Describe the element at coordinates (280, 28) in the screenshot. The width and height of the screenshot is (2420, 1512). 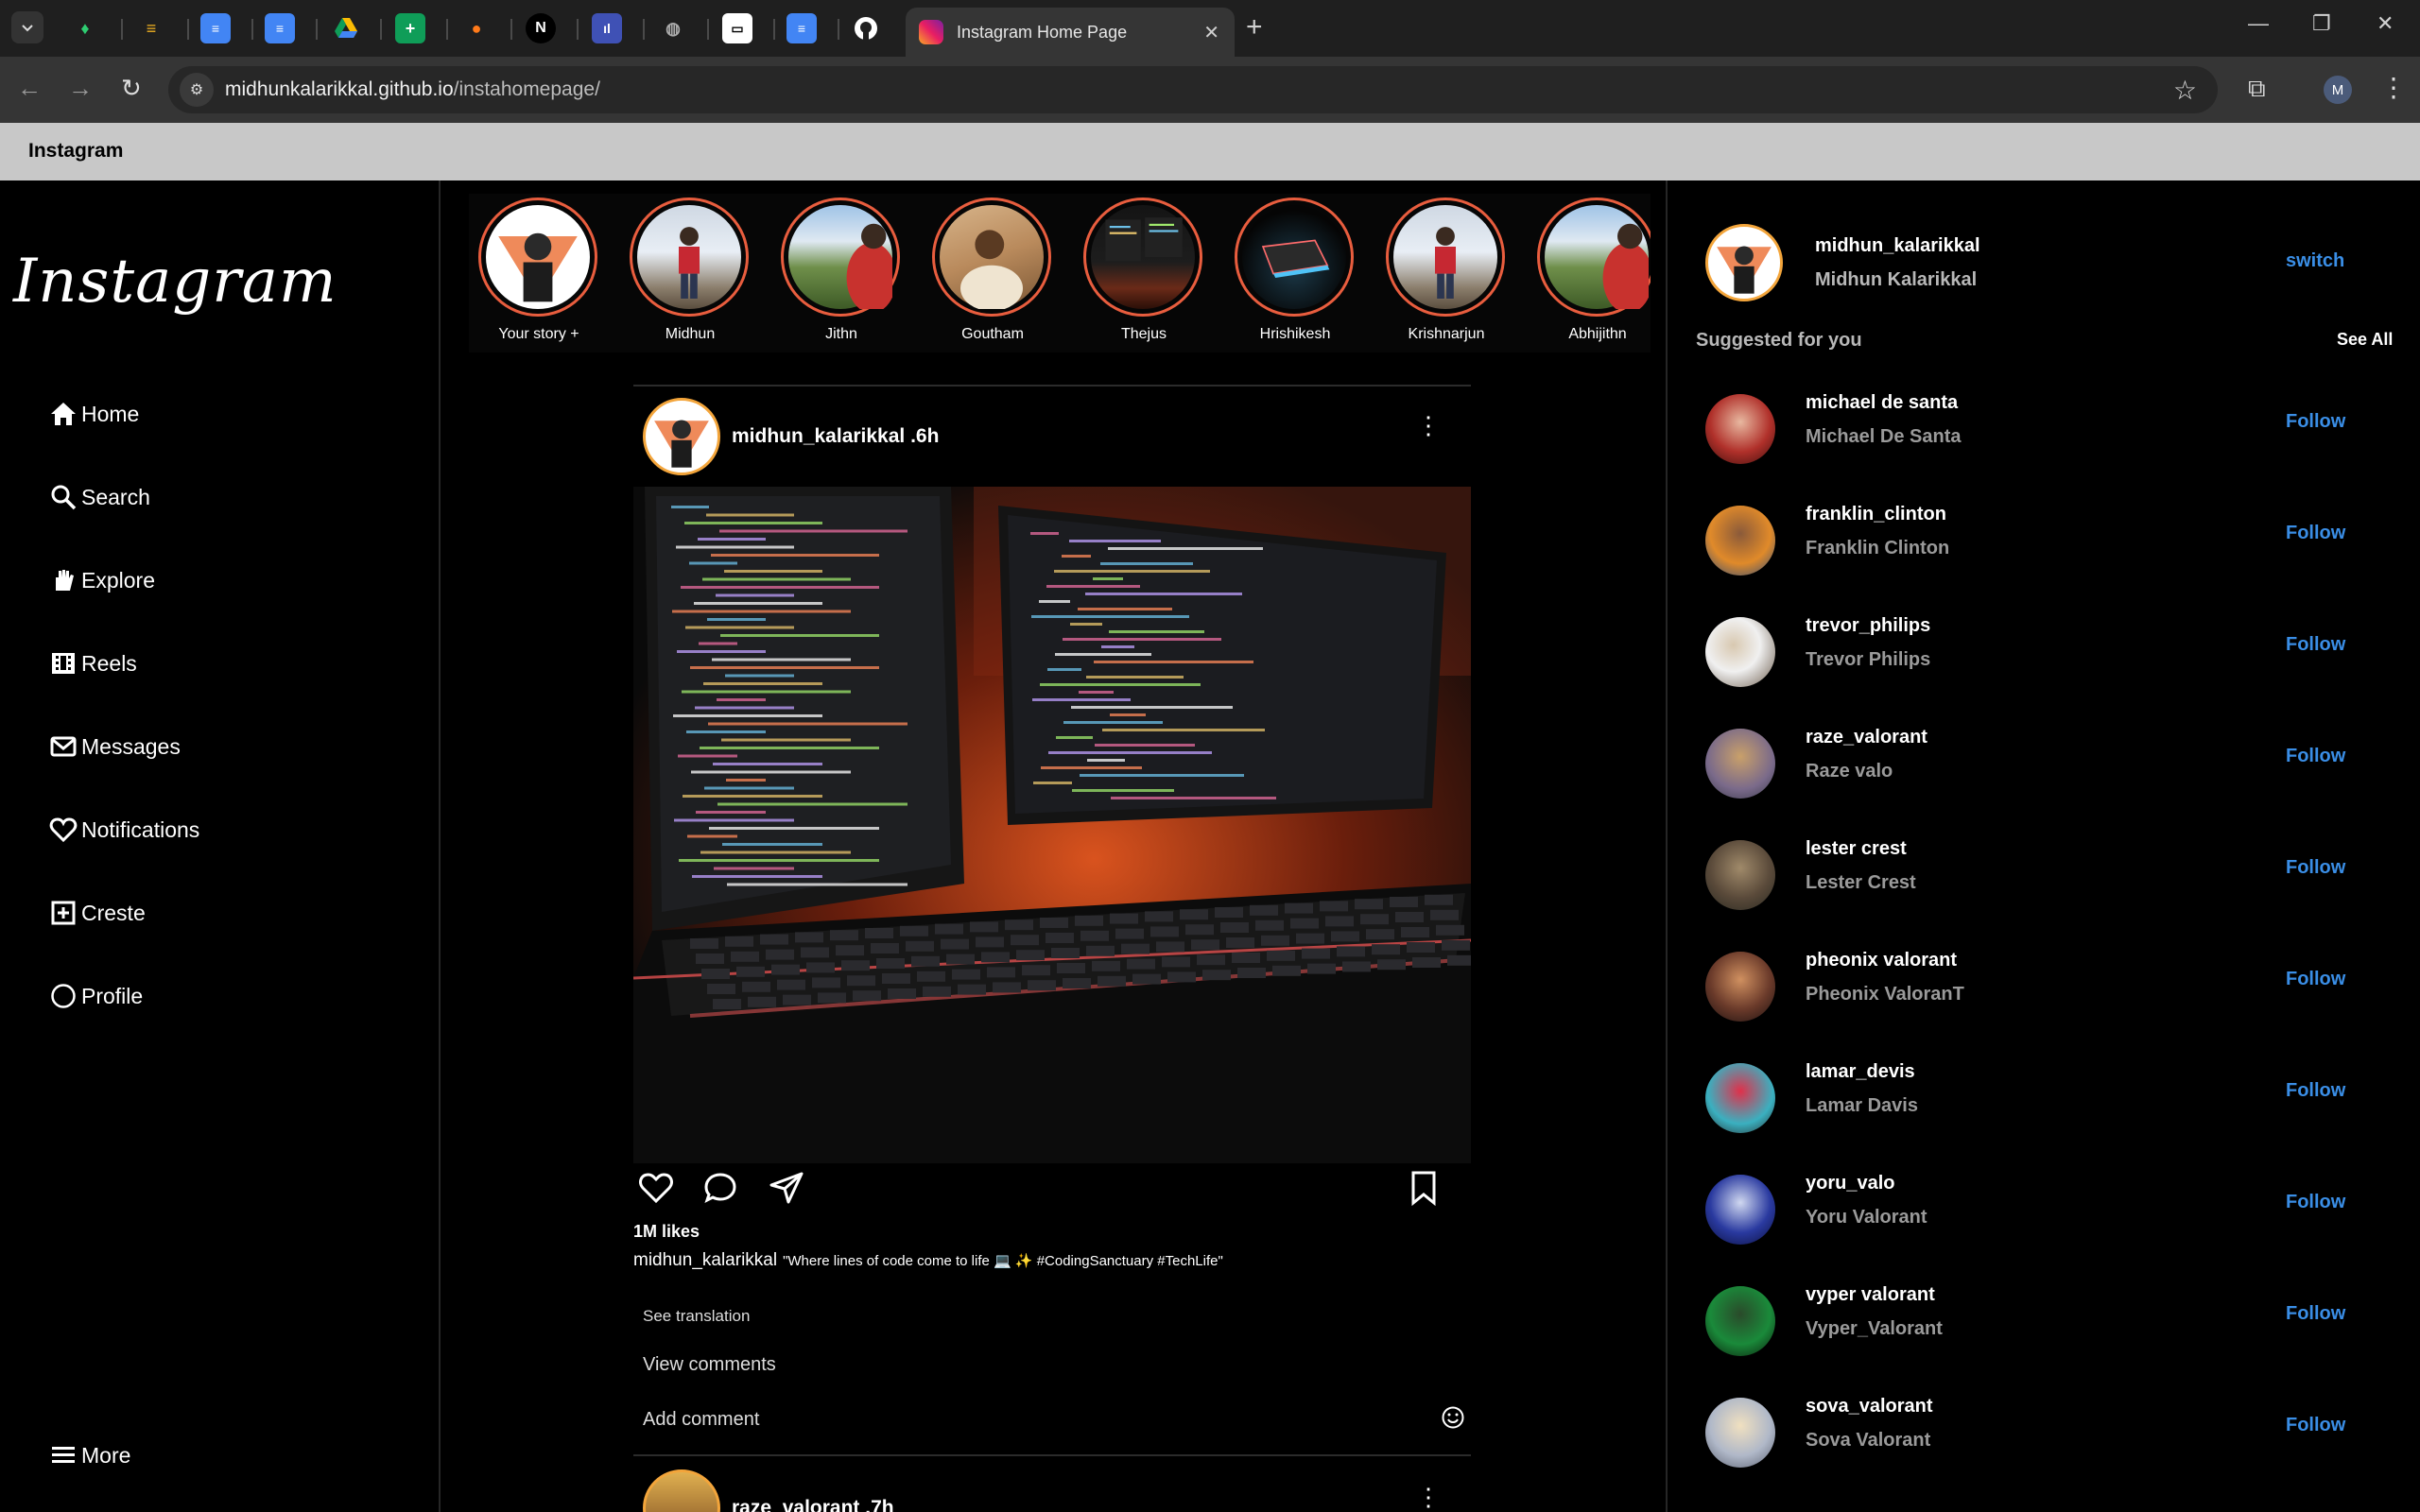
I see `pinned-tab-docs-2: ≡` at that location.